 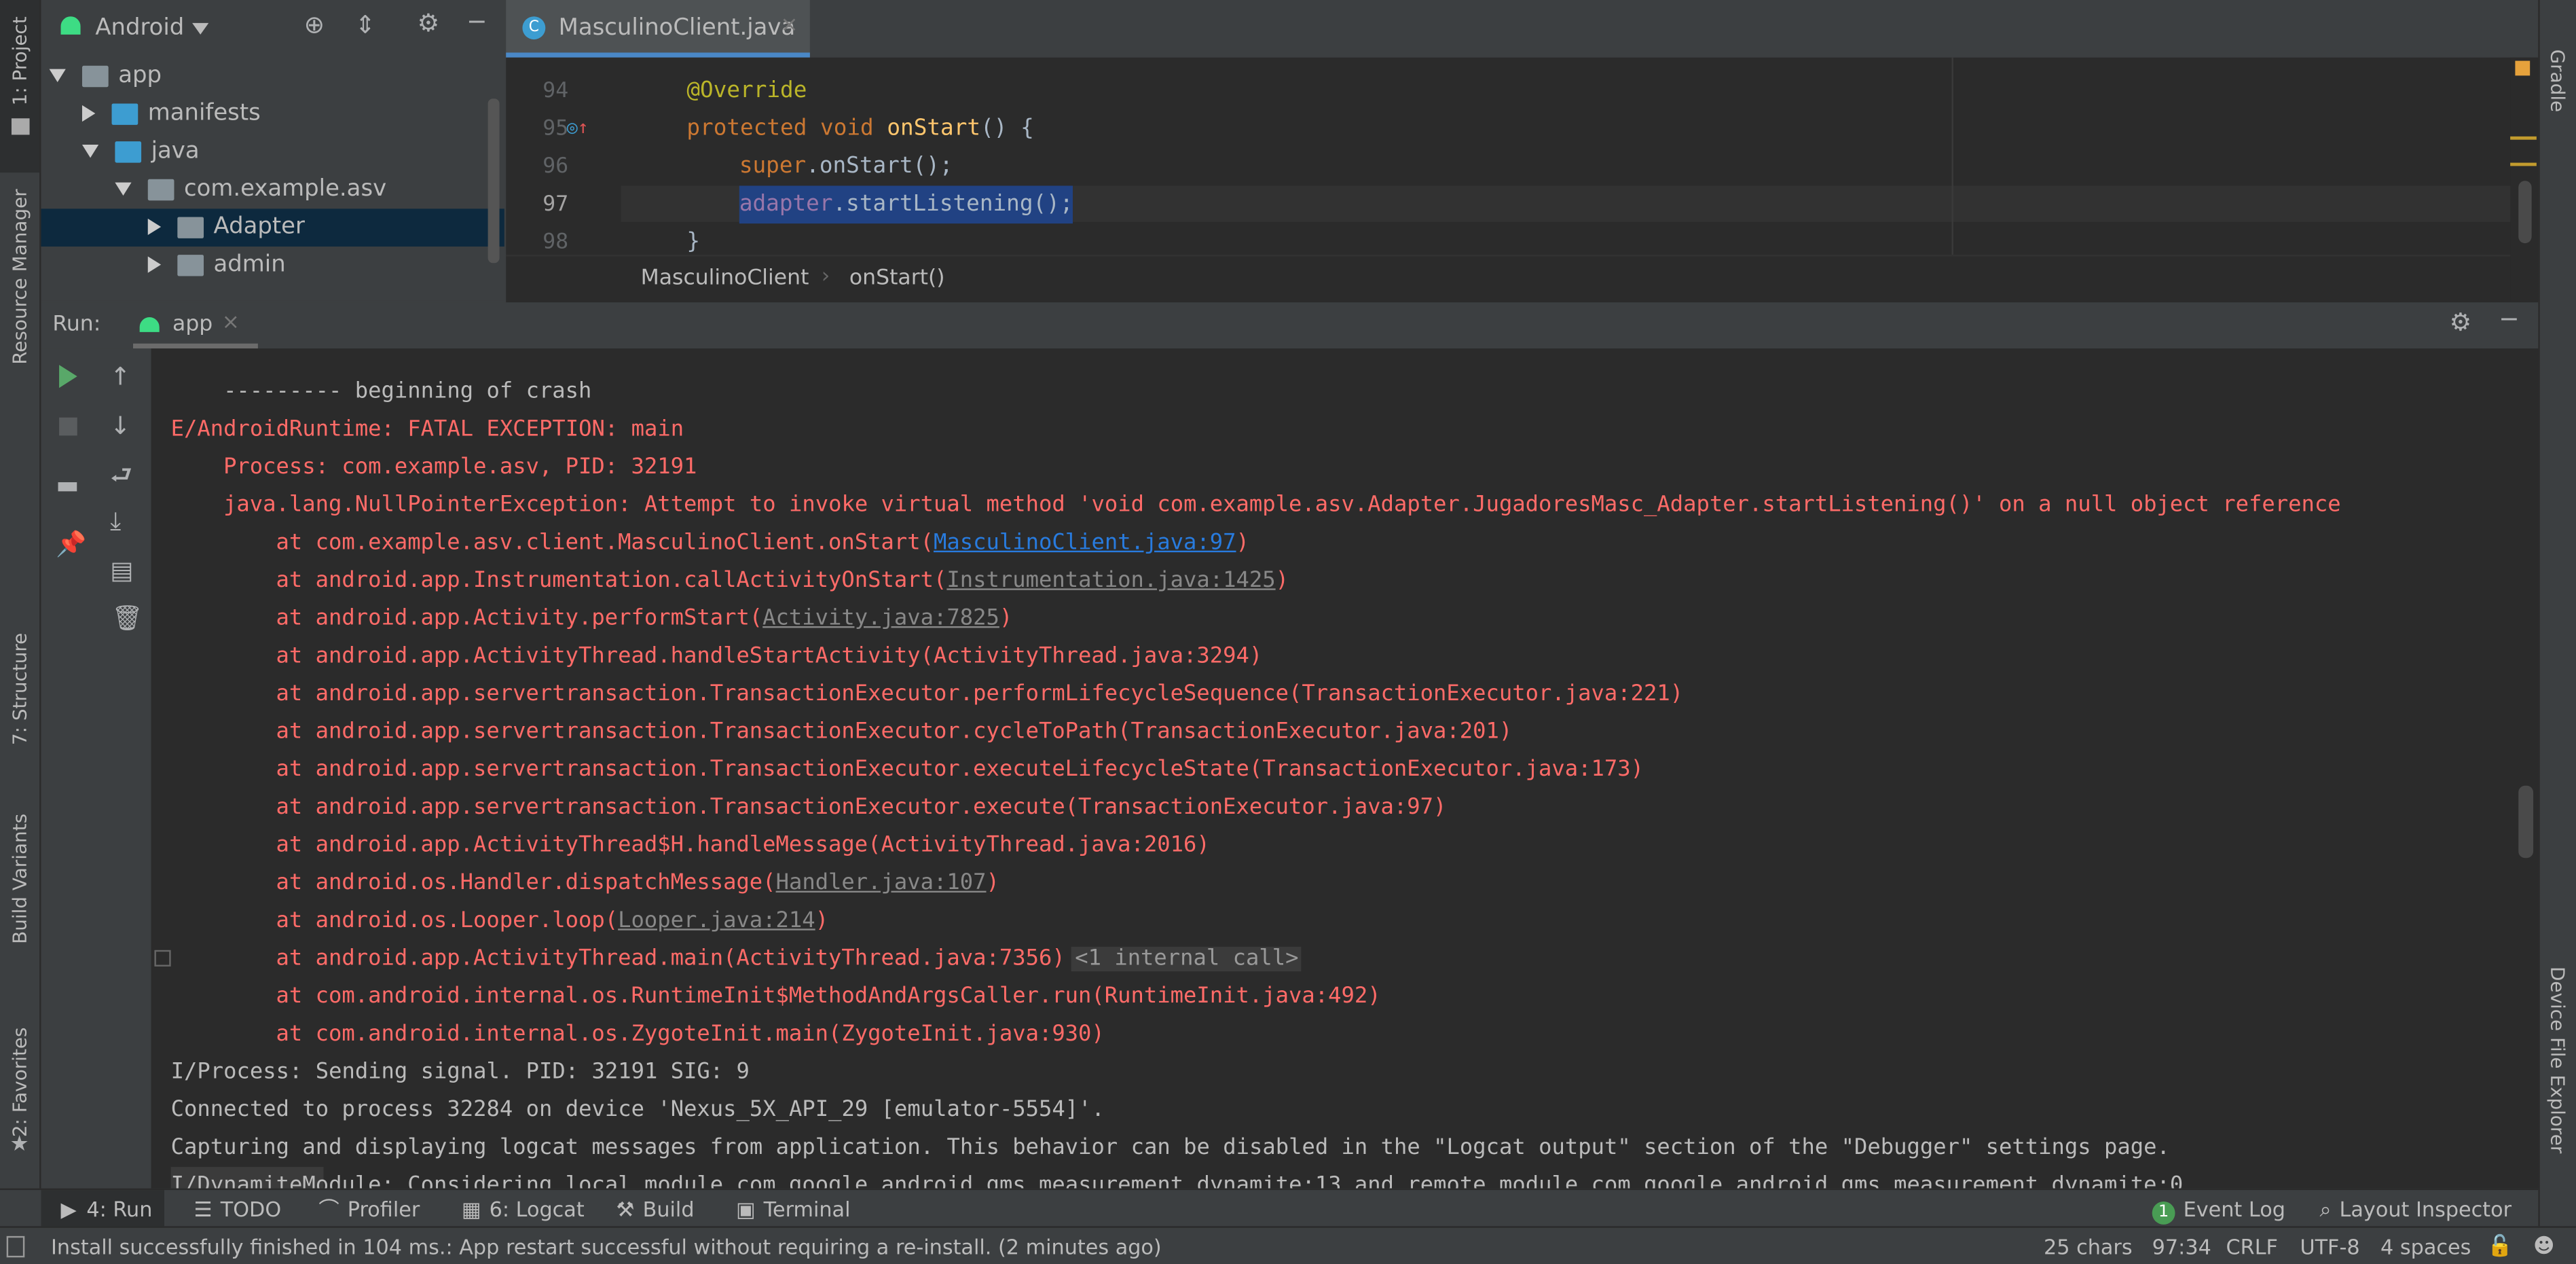 I want to click on up-arrow-icon: ↑, so click(x=120, y=376).